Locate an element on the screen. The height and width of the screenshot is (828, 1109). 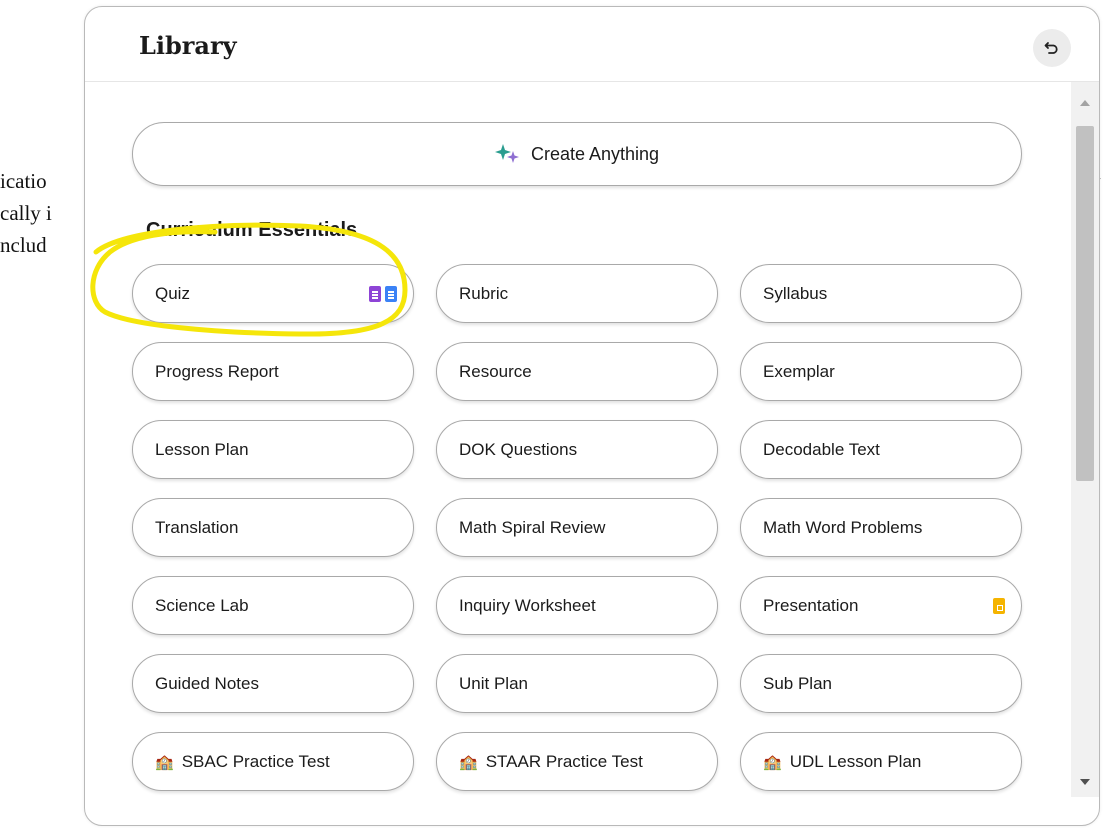
purple-doc-icon is located at coordinates (375, 294).